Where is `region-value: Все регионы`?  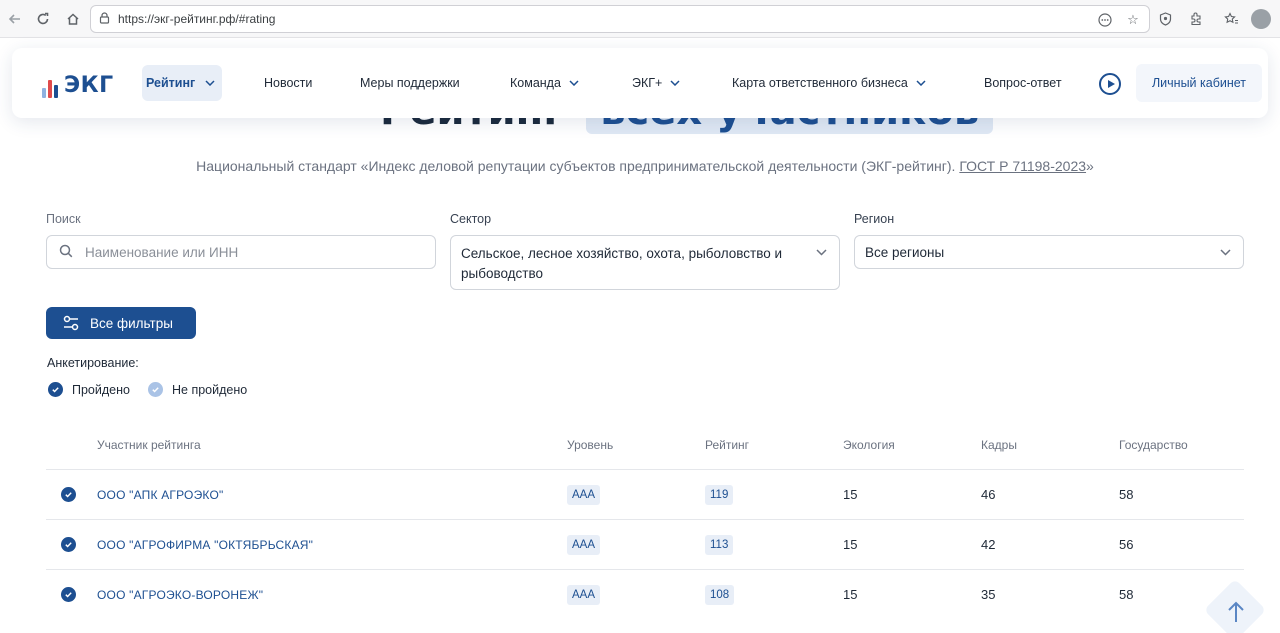 region-value: Все регионы is located at coordinates (905, 252).